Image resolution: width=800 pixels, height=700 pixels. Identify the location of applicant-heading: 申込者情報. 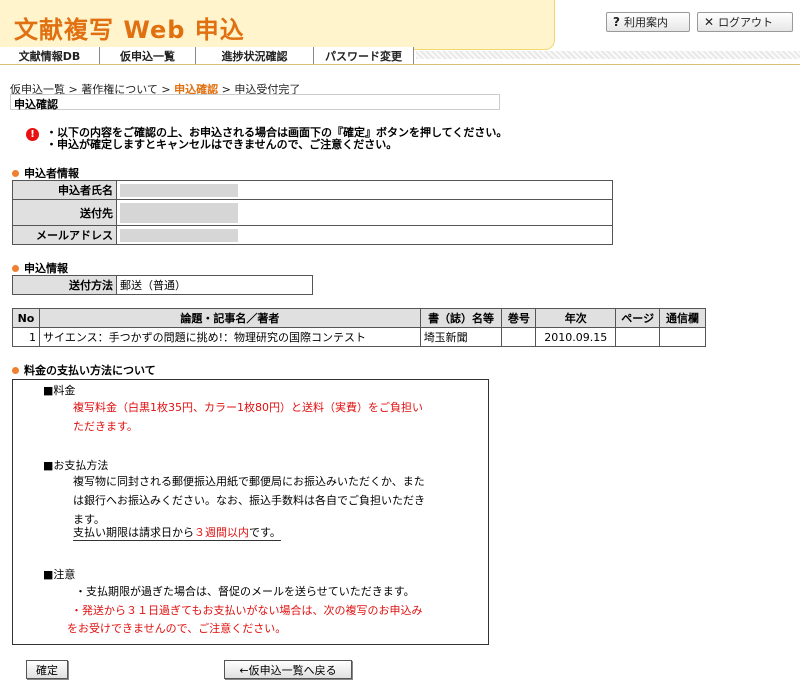
(45, 173).